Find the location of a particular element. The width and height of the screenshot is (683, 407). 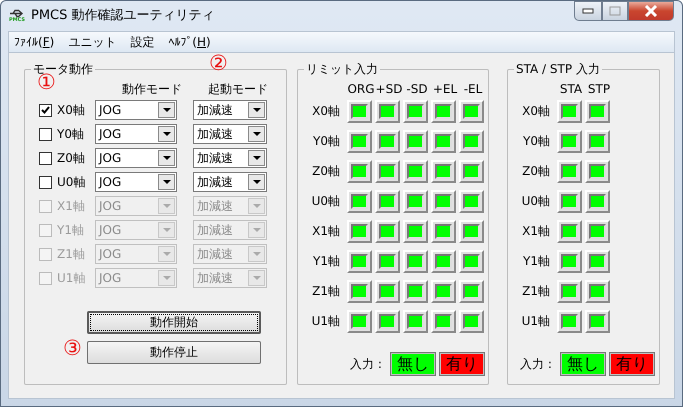

column-header: +EL is located at coordinates (445, 89).